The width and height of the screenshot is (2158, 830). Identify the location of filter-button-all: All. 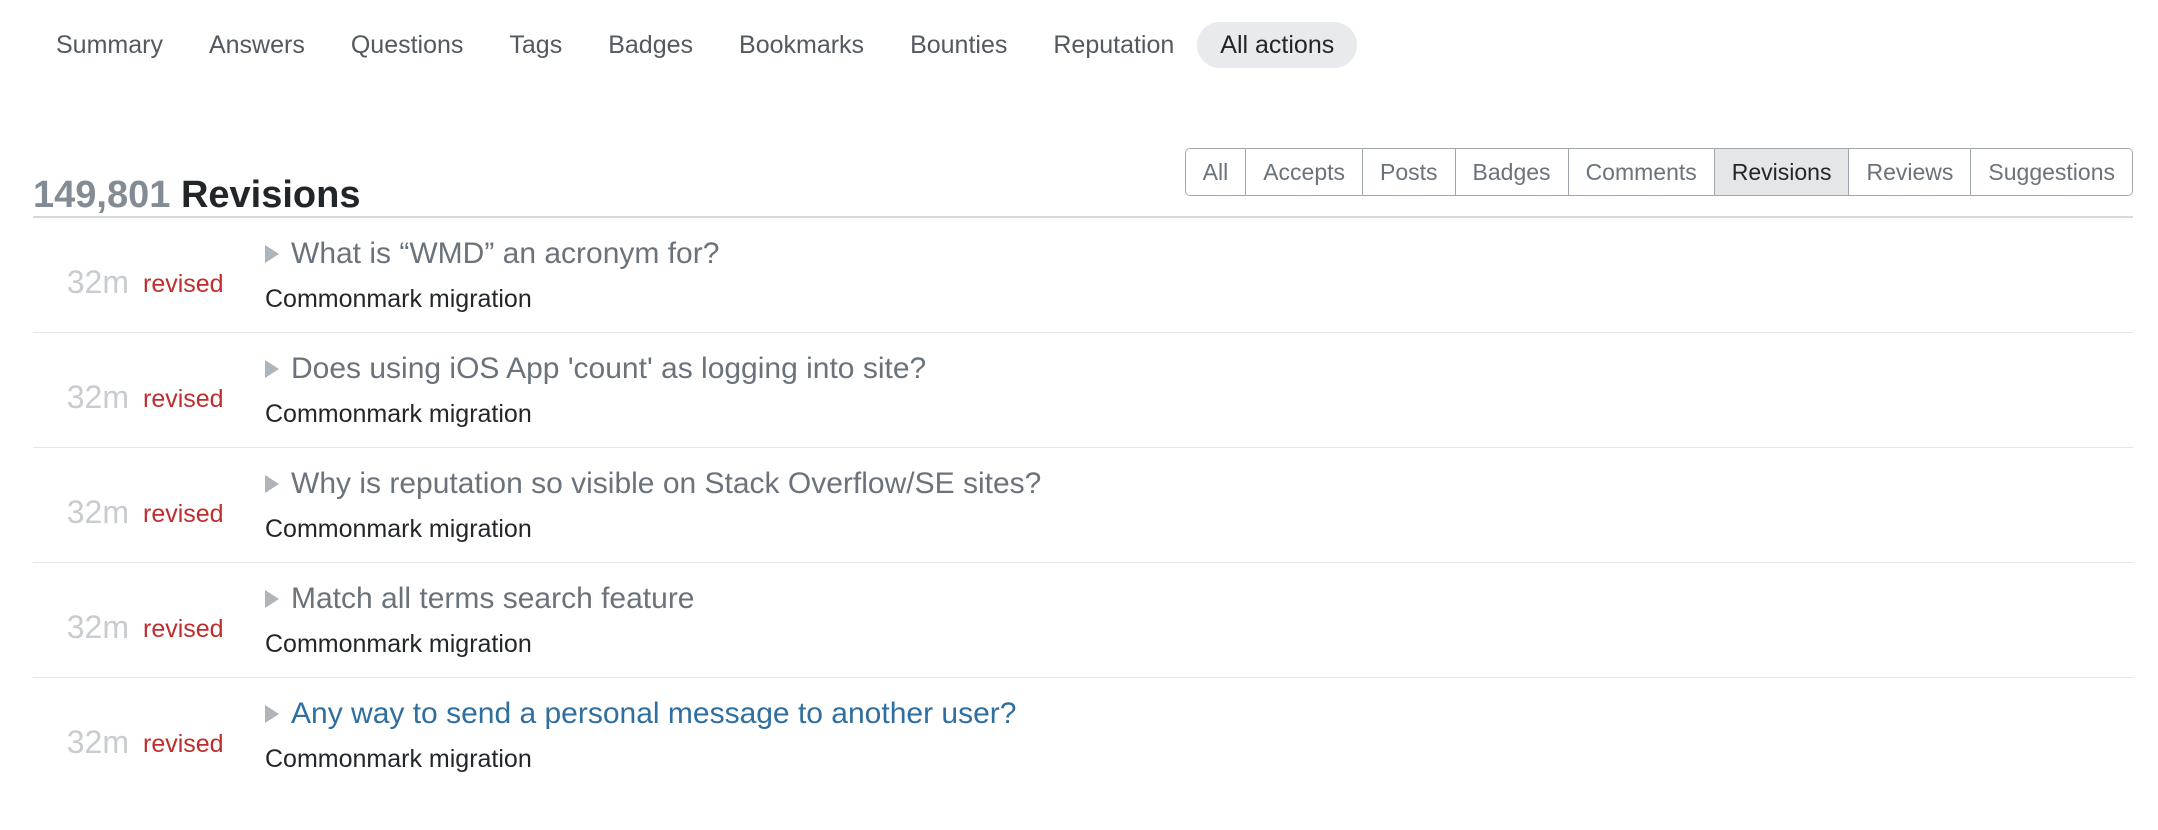
(1215, 172).